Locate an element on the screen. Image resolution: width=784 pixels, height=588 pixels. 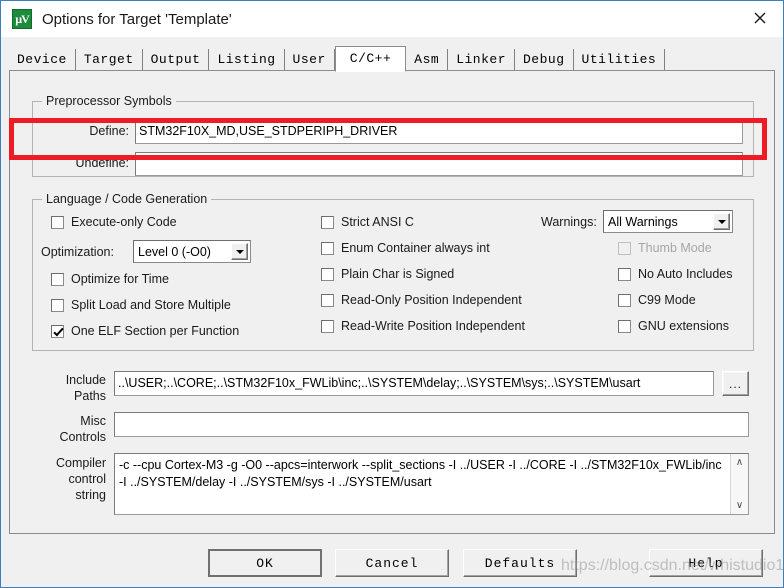
compiler-control-label-line1: Compiler is located at coordinates (80, 463).